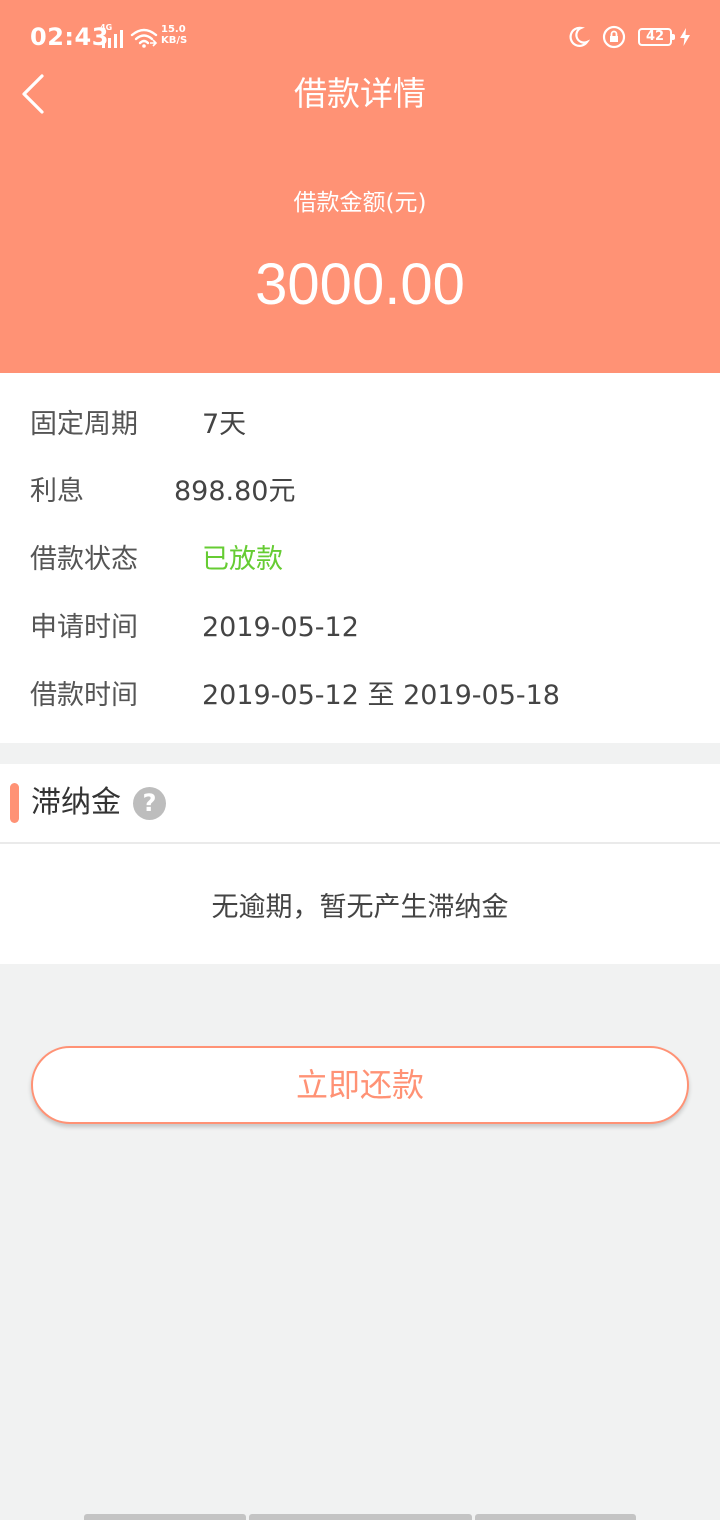 The image size is (720, 1520). I want to click on charging-icon, so click(685, 37).